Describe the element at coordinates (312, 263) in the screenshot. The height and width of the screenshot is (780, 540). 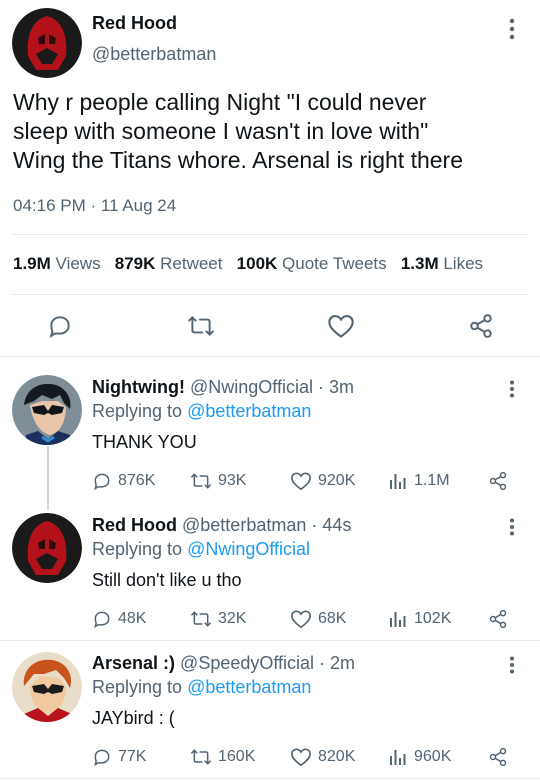
I see `stat-quote-tweets: 100K Quote Tweets` at that location.